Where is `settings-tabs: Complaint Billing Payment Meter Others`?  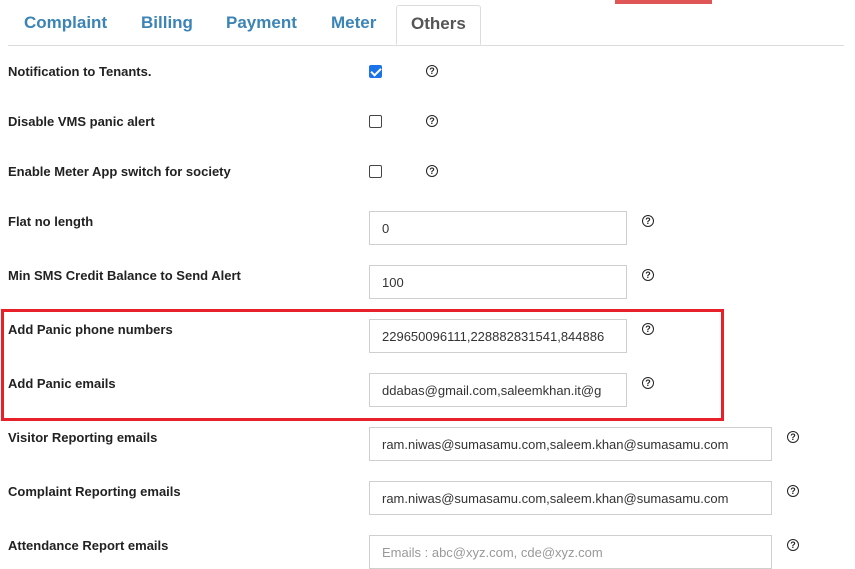 settings-tabs: Complaint Billing Payment Meter Others is located at coordinates (426, 25).